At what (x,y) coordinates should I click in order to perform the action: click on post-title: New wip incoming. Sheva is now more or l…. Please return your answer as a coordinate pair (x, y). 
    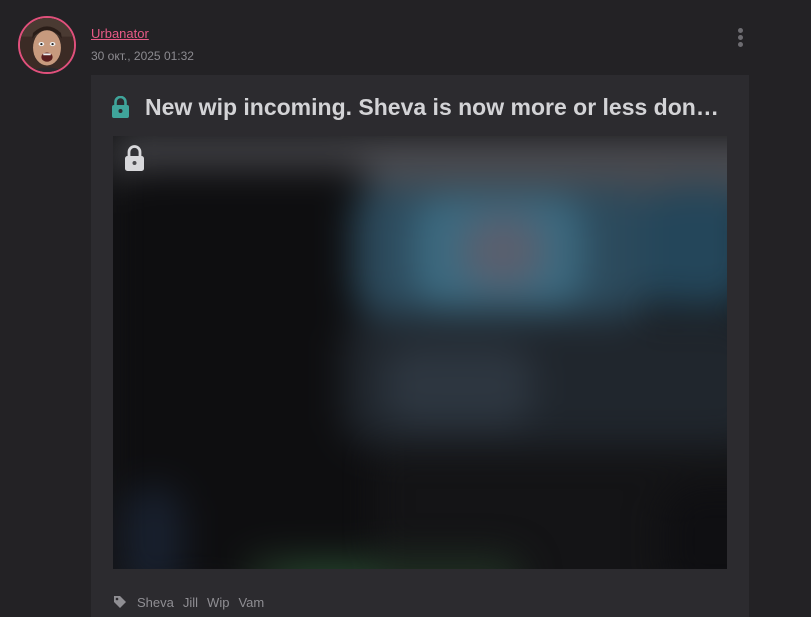
    Looking at the image, I should click on (438, 107).